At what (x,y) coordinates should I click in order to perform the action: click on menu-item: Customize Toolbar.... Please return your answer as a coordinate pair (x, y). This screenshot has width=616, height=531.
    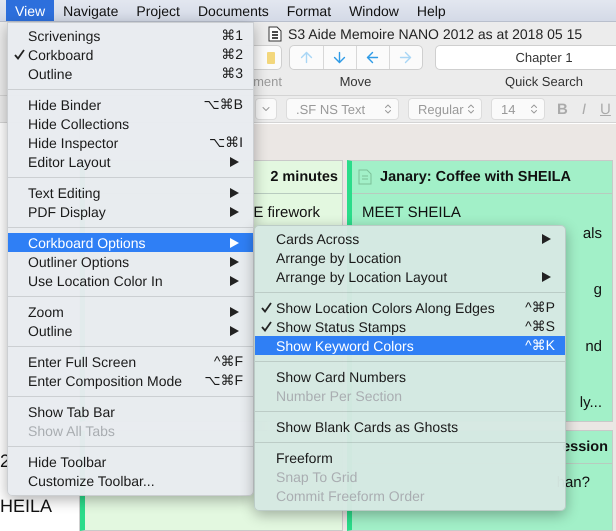
    Looking at the image, I should click on (130, 480).